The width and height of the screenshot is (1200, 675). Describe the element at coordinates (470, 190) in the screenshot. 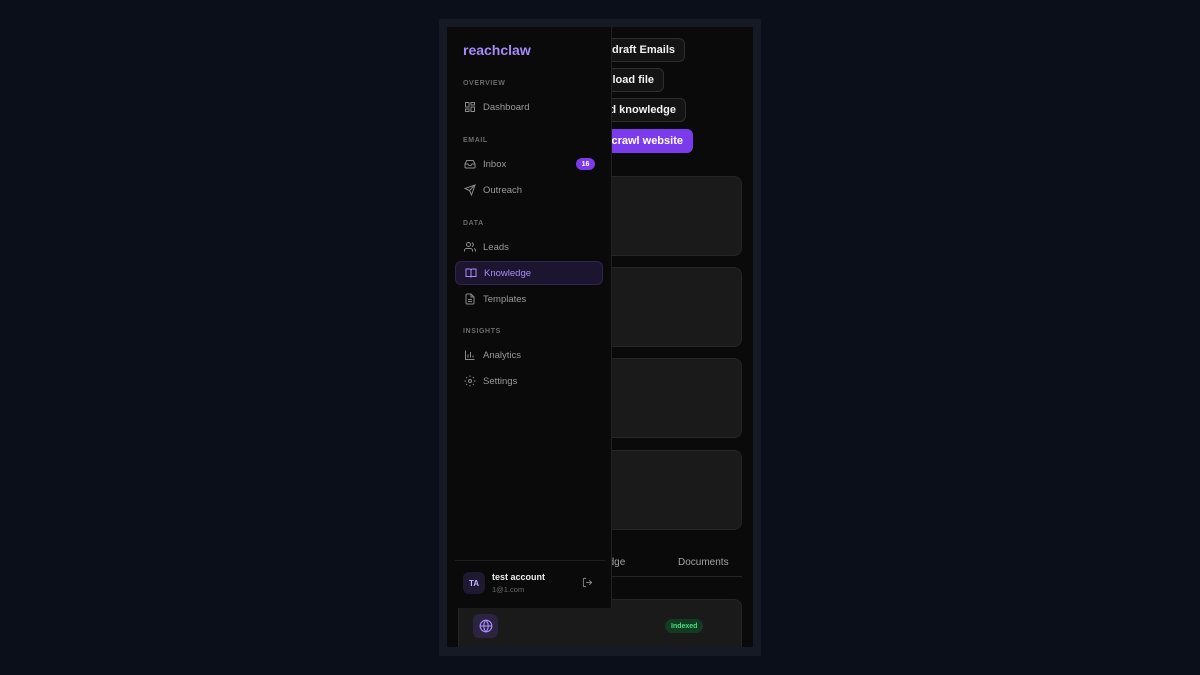

I see `send-icon` at that location.